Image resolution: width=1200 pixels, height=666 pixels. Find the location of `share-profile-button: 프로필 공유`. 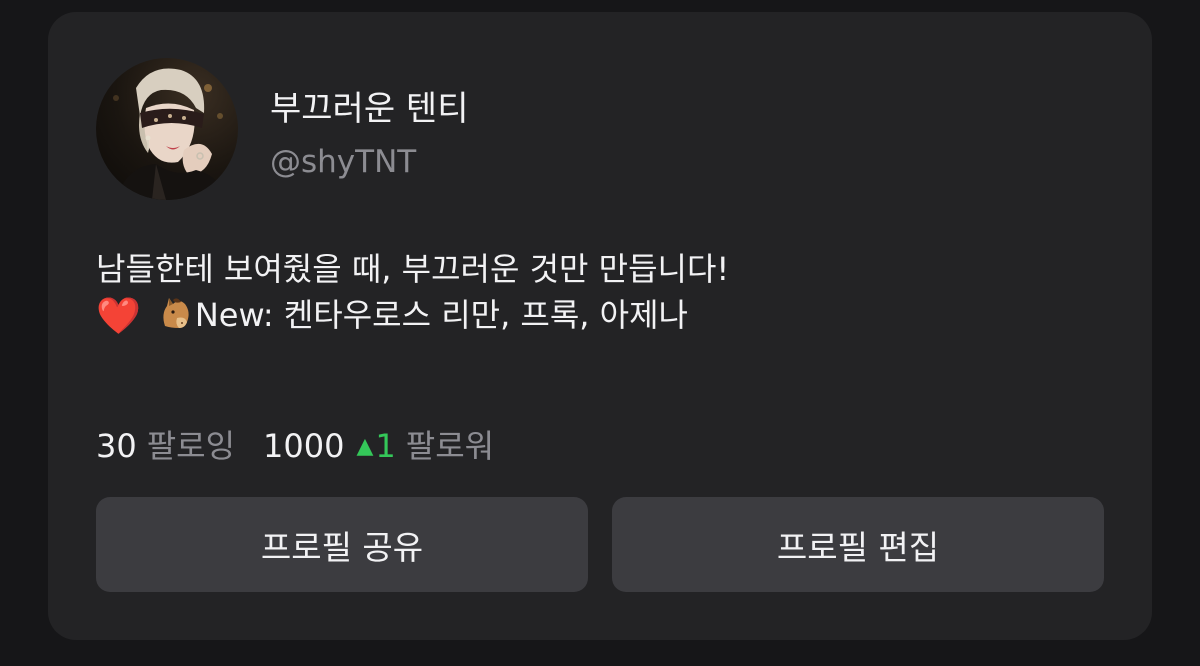

share-profile-button: 프로필 공유 is located at coordinates (342, 544).